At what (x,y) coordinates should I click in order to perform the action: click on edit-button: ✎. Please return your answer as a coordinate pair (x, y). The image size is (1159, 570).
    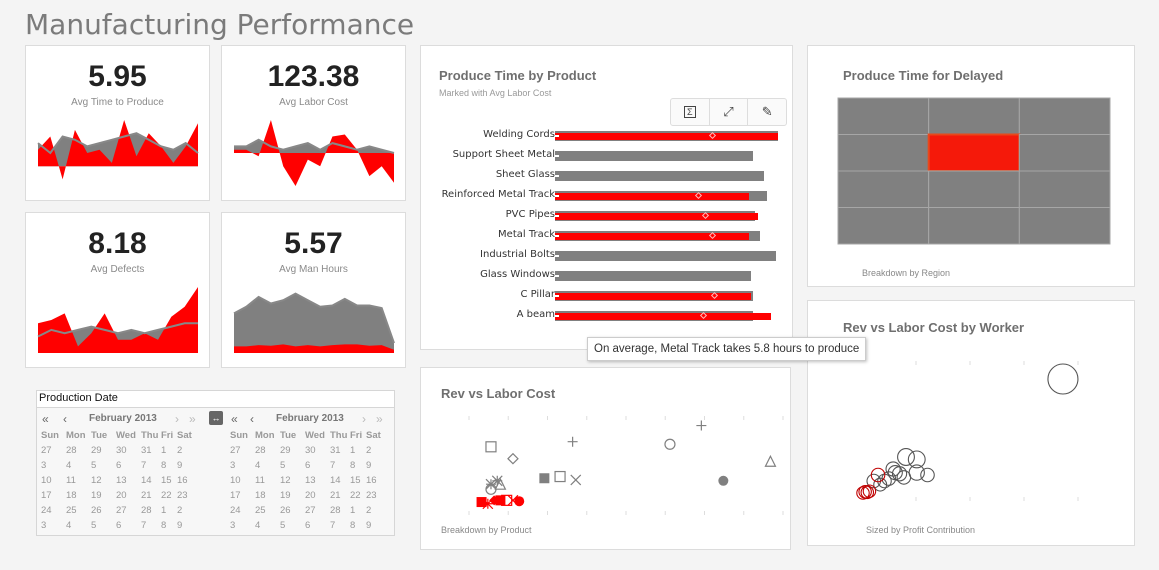
    Looking at the image, I should click on (767, 112).